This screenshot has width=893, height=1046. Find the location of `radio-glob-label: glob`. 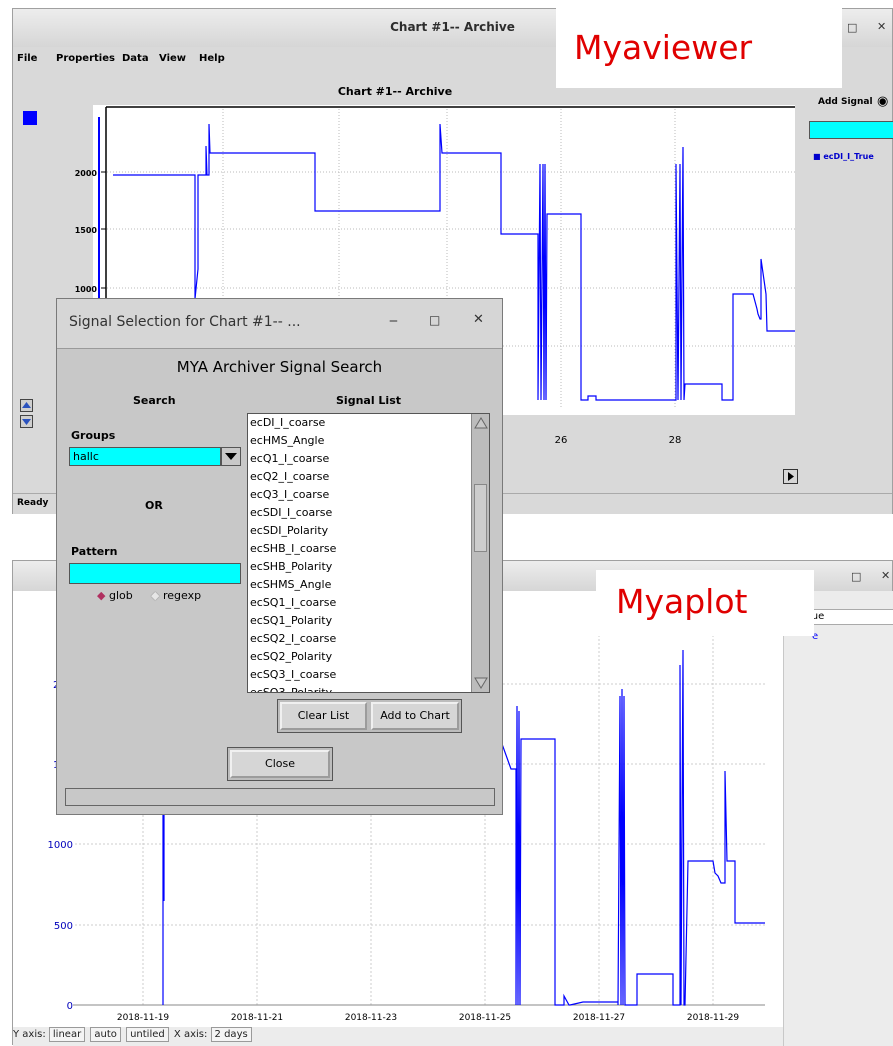

radio-glob-label: glob is located at coordinates (120, 595).